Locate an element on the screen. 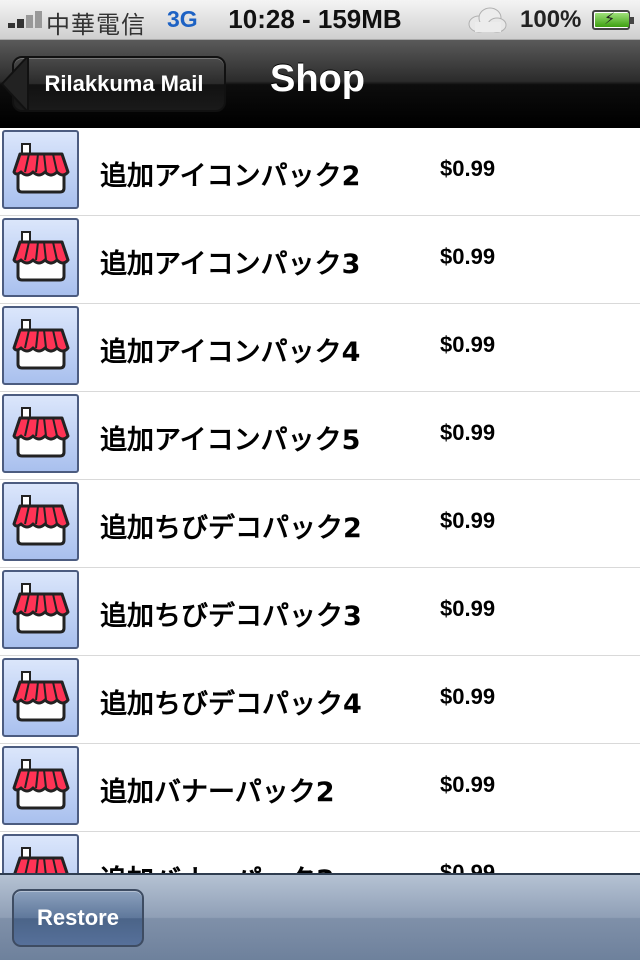 The image size is (640, 960). list-item: 追加アイコンパック2 $0.99 is located at coordinates (320, 172).